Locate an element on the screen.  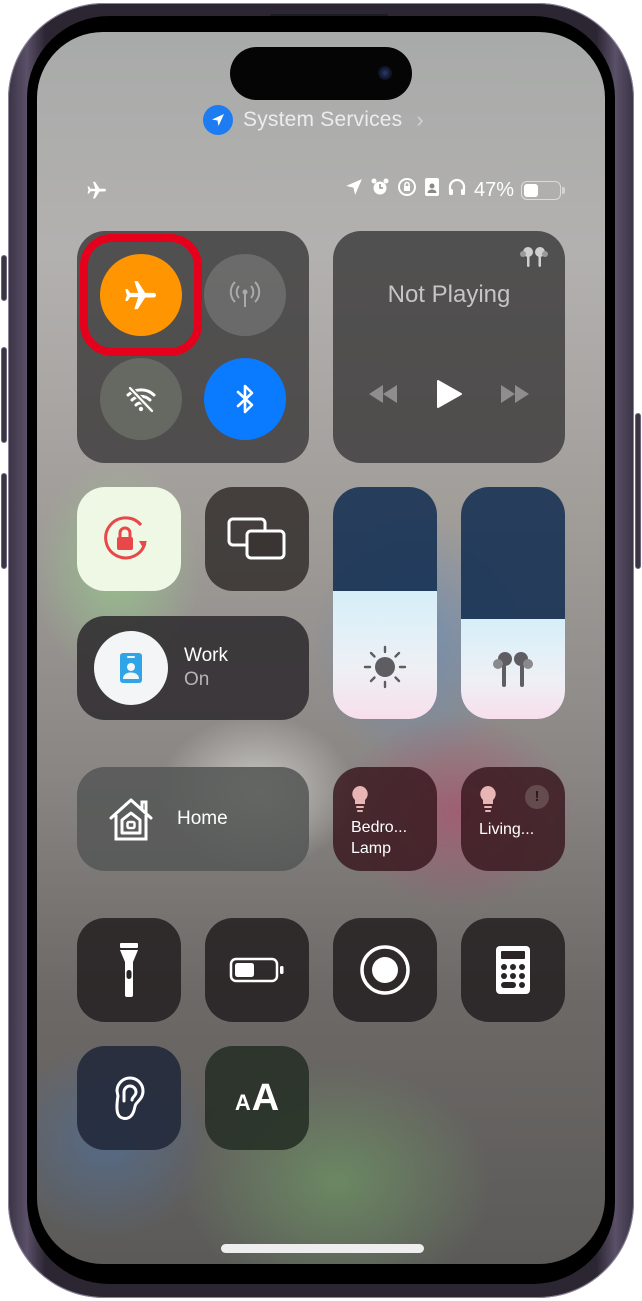
volume-down-button is located at coordinates (4, 521).